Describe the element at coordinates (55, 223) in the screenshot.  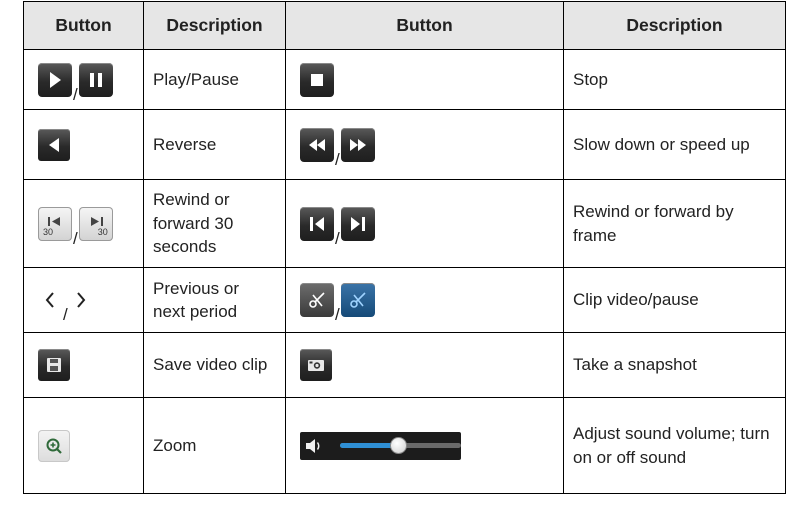
I see `rewind-30-seconds-icon: 30` at that location.